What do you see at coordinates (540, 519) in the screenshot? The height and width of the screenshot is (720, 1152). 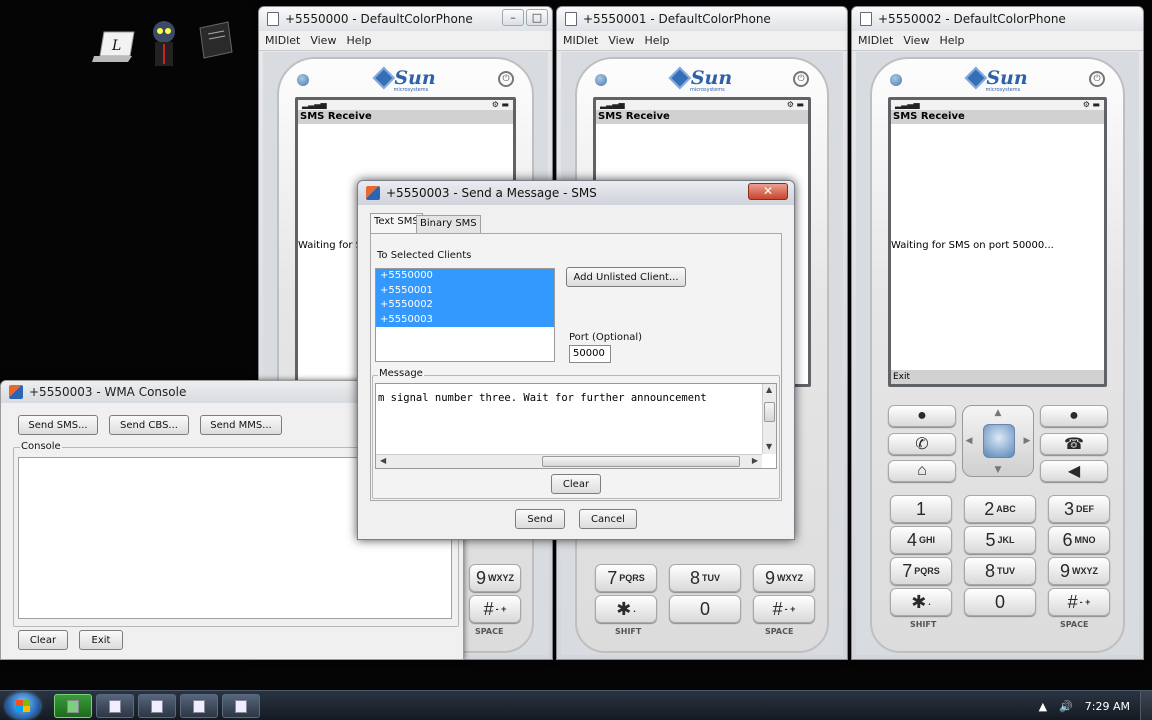 I see `send-button: Send` at bounding box center [540, 519].